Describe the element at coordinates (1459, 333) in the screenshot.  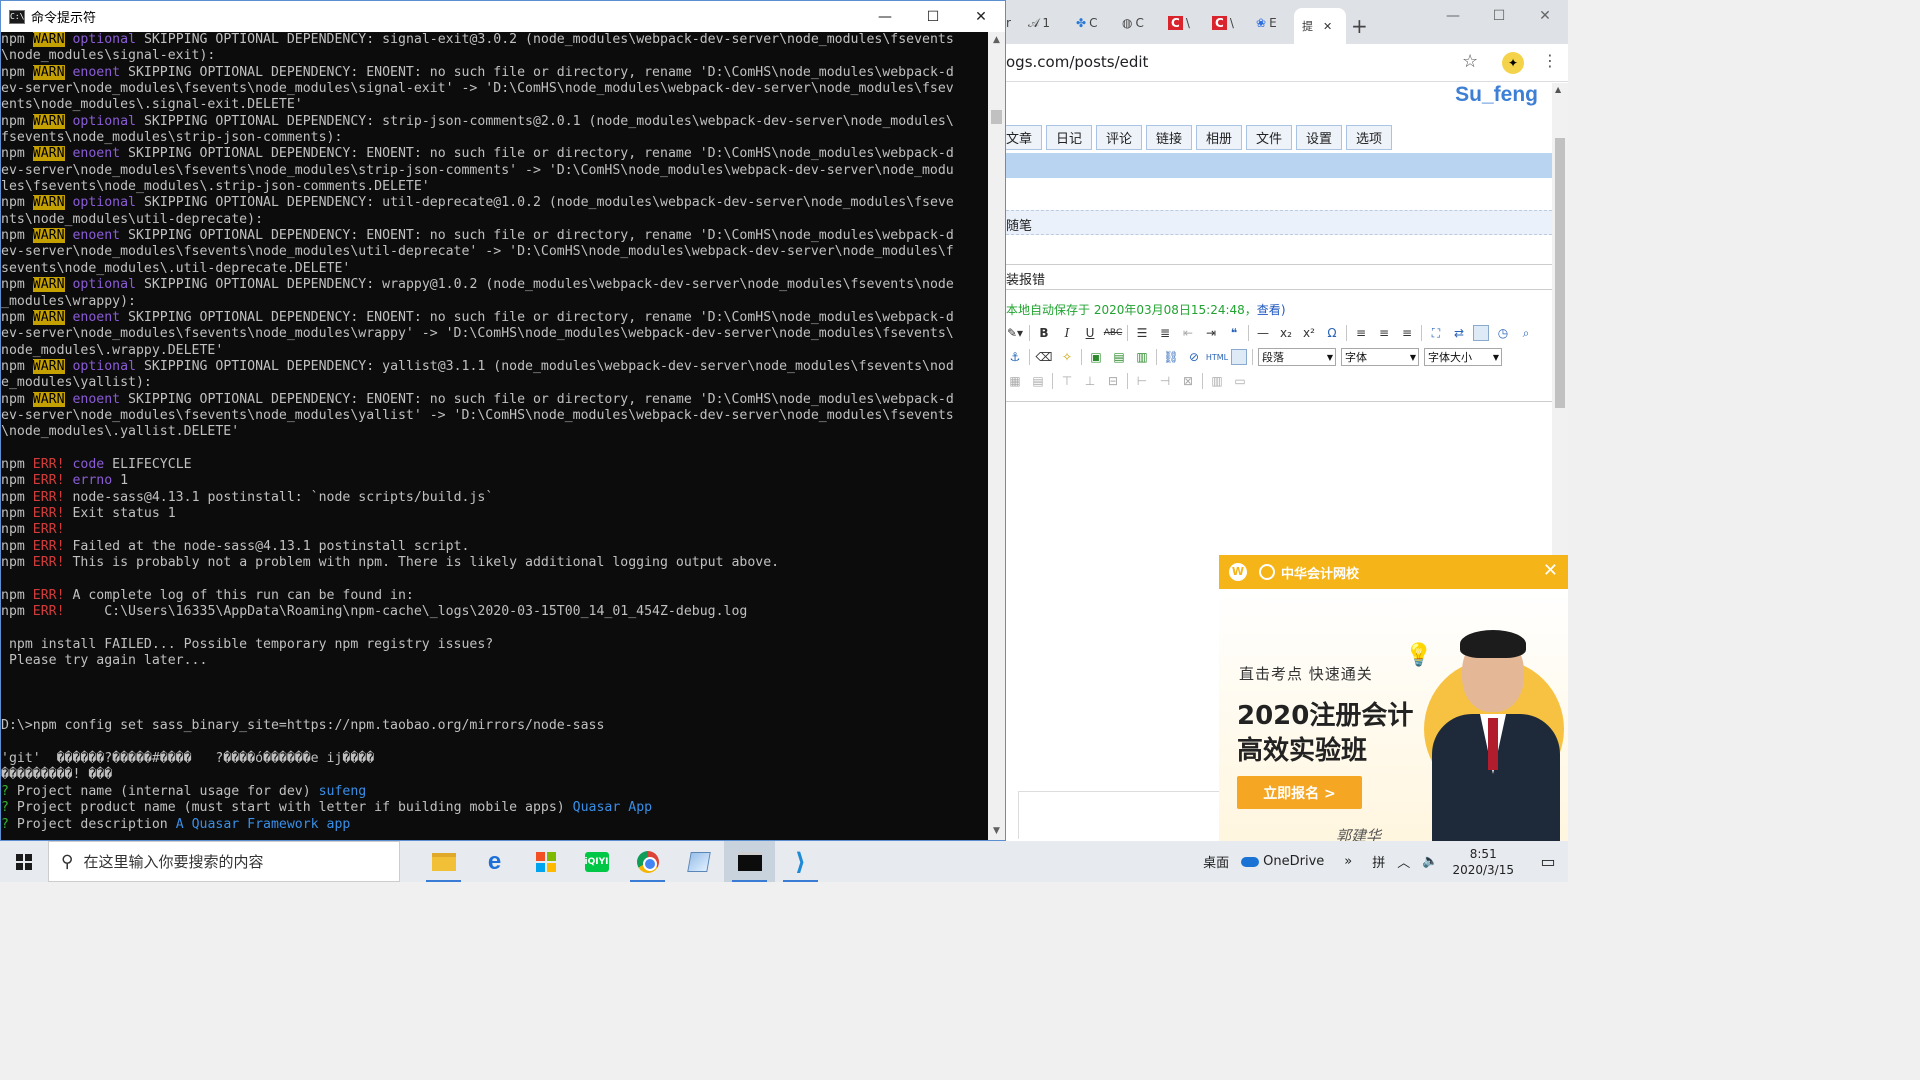
I see `replace-icon: ⇄` at that location.